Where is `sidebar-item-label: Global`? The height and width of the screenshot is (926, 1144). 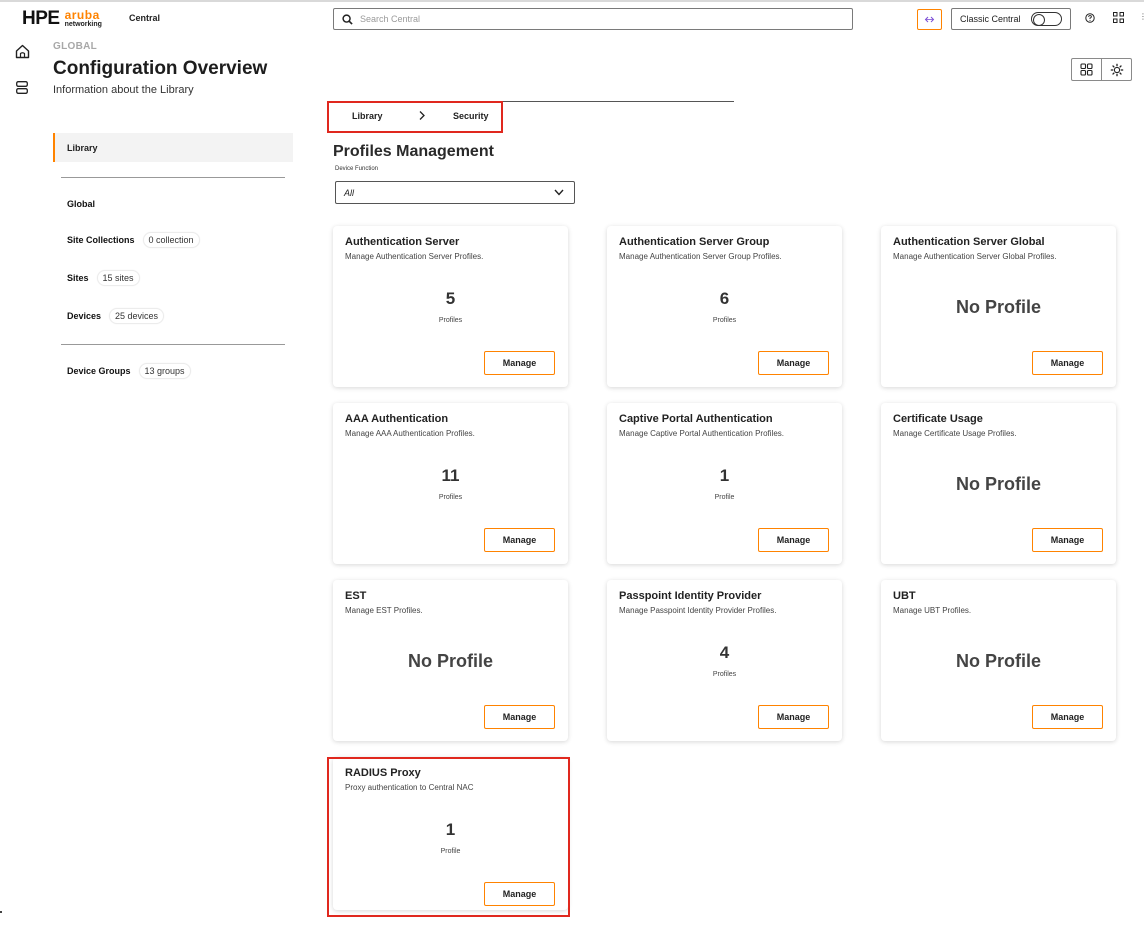 sidebar-item-label: Global is located at coordinates (81, 204).